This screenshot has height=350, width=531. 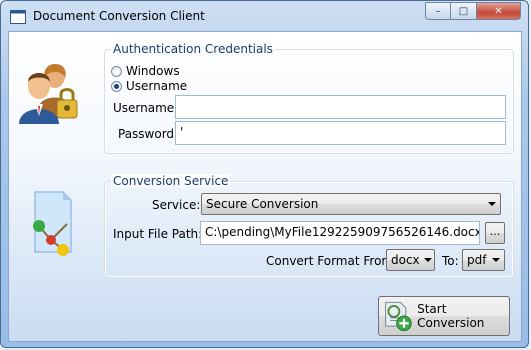 I want to click on convert-from-value: docx, so click(x=405, y=260).